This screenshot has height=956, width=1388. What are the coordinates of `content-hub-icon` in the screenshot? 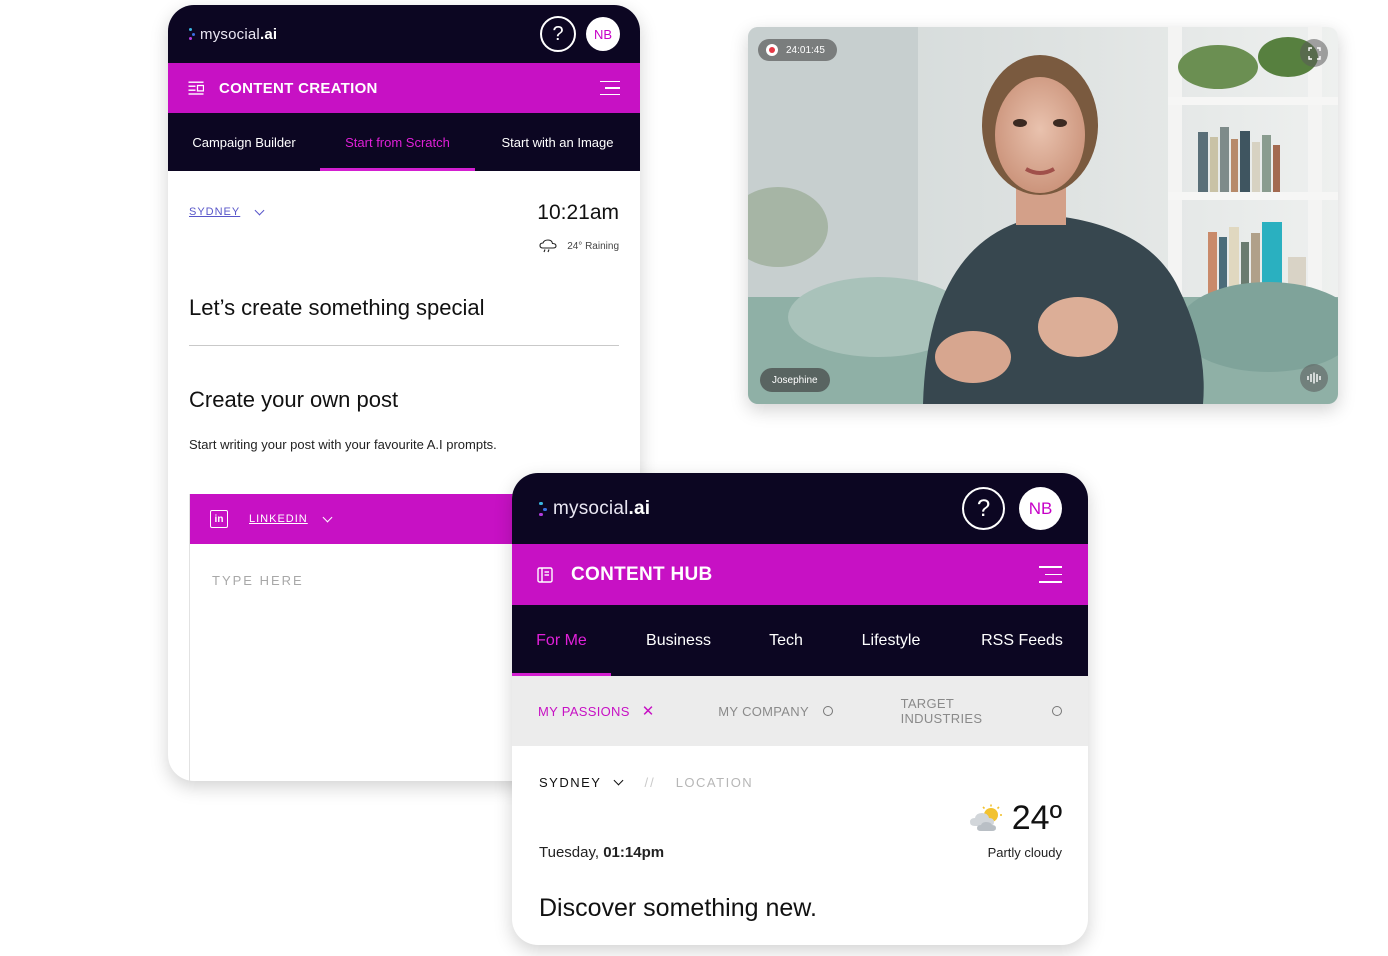 It's located at (545, 574).